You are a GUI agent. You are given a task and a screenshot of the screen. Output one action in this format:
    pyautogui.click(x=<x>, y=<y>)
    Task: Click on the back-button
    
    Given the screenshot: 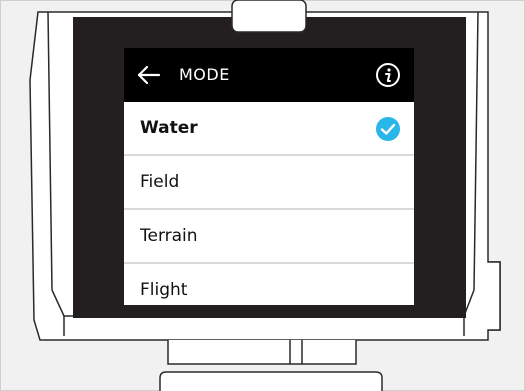 What is the action you would take?
    pyautogui.click(x=149, y=75)
    